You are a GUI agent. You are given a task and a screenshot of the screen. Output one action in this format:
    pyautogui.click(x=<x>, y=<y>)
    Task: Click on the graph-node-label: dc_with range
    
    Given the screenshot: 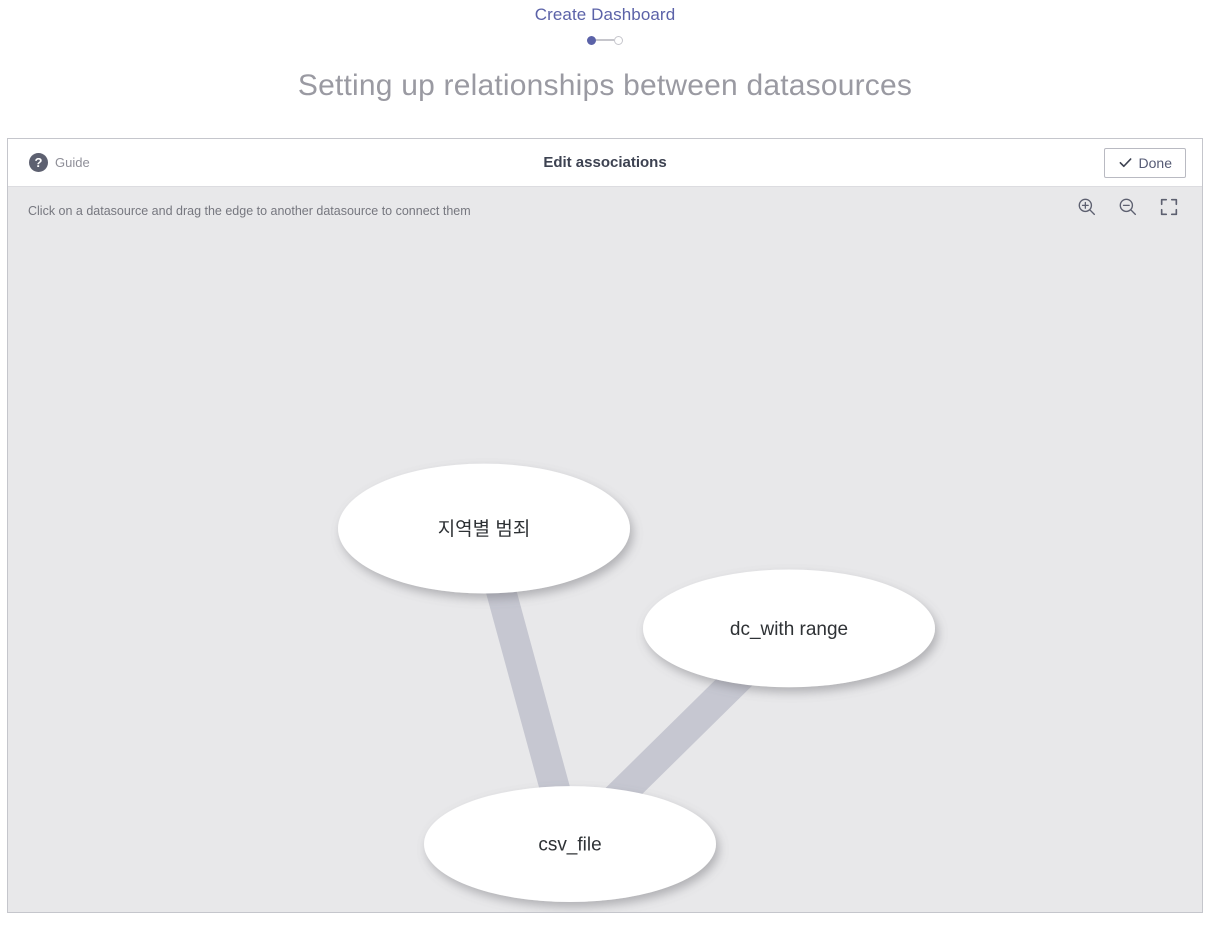 What is the action you would take?
    pyautogui.click(x=789, y=629)
    